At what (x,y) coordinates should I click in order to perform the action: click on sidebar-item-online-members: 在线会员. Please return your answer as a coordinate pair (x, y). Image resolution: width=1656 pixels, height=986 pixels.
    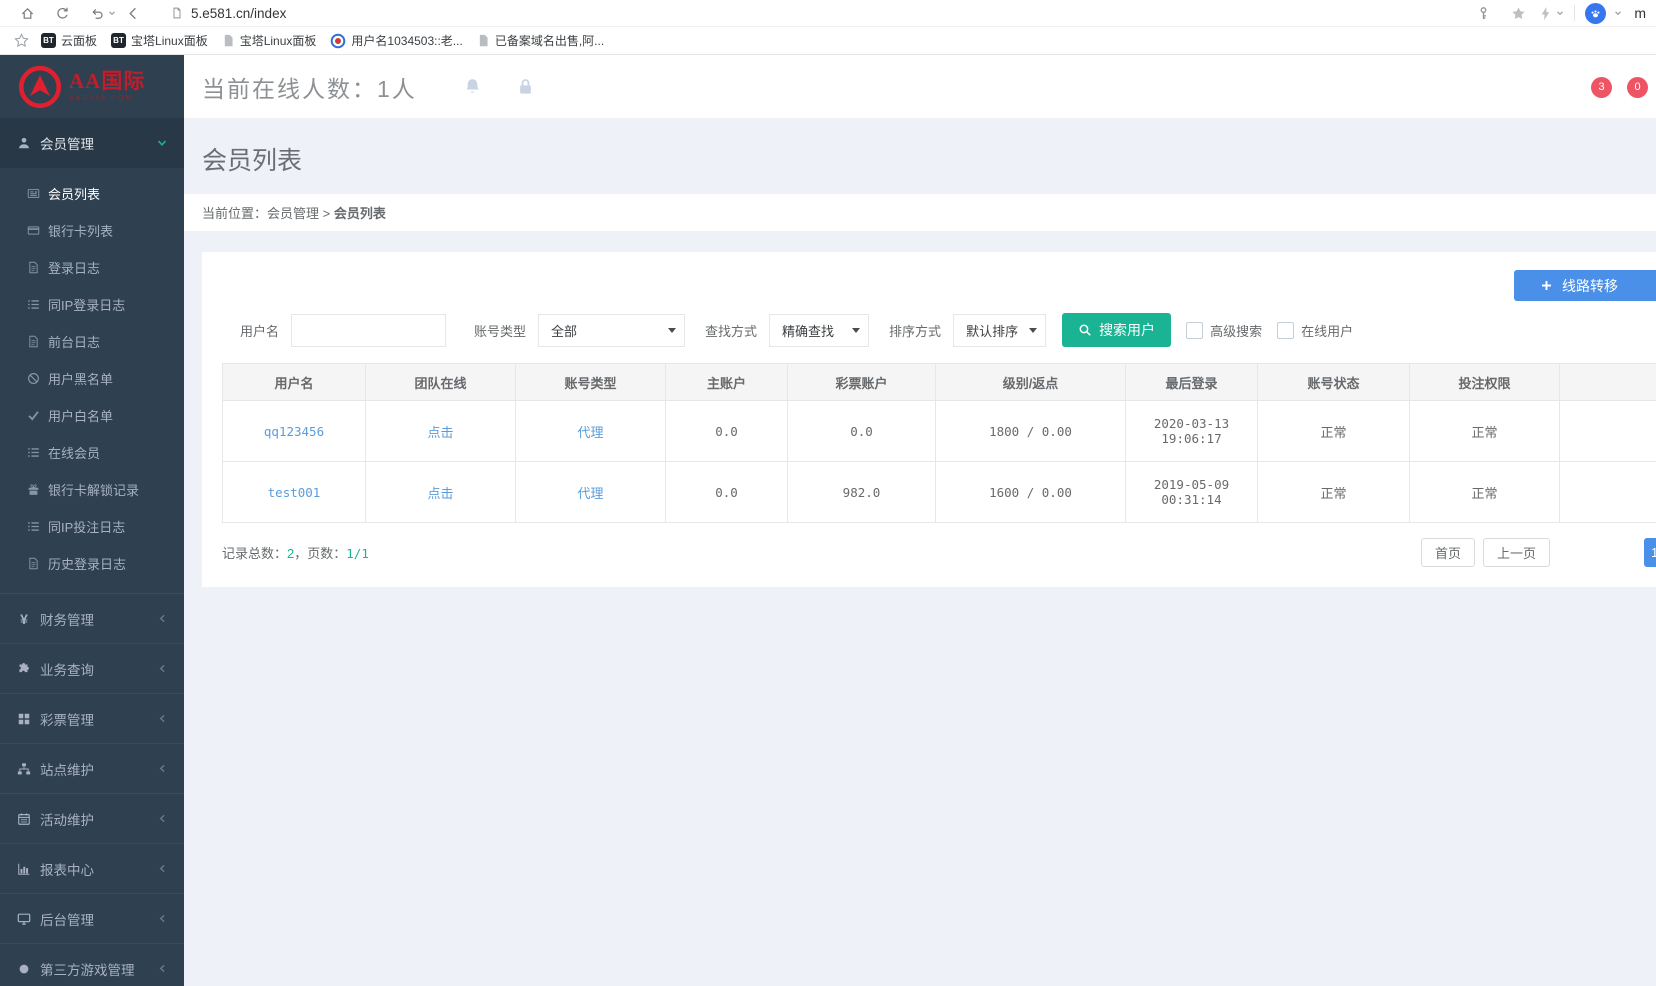
    Looking at the image, I should click on (92, 452).